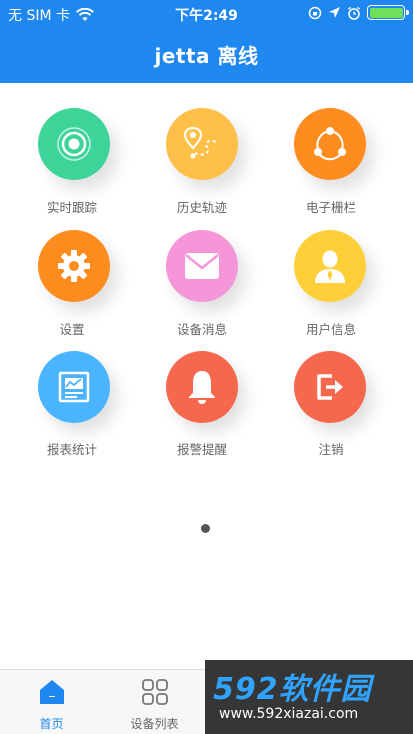  I want to click on grid-icon, so click(155, 692).